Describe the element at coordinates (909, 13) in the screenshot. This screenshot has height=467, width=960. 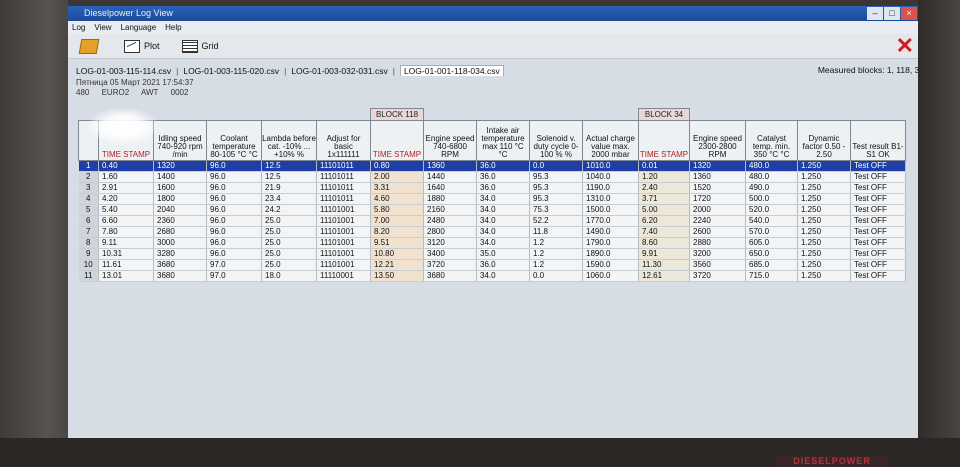
I see `window-close-icon: ×` at that location.